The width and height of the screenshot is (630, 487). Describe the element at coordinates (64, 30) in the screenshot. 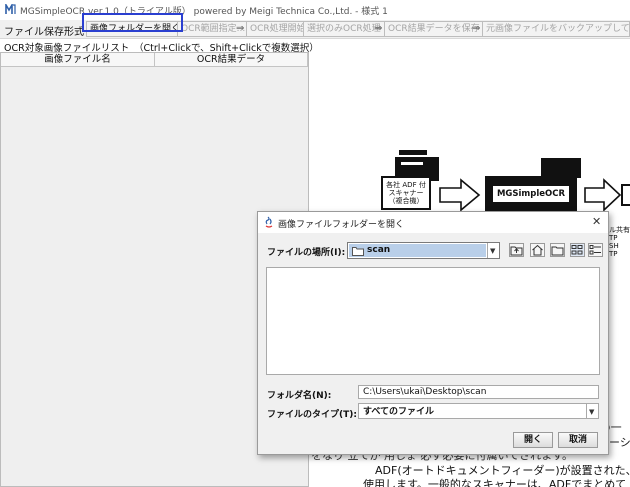

I see `menu-save-format: 保存形式` at that location.